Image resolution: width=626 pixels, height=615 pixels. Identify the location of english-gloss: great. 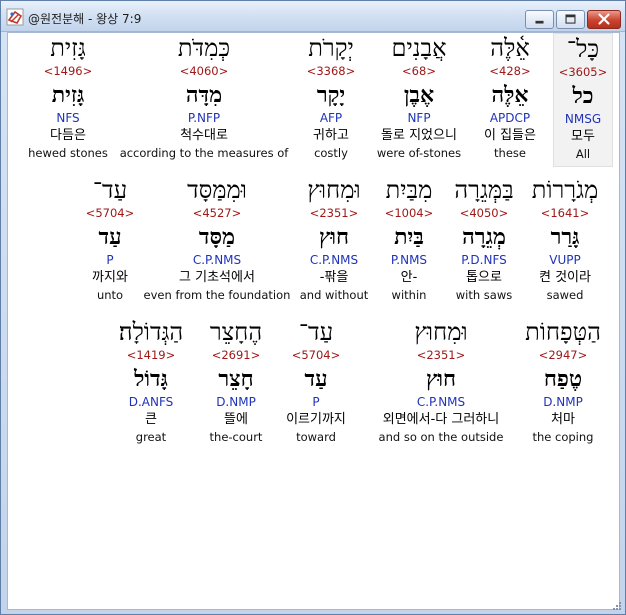
(151, 437).